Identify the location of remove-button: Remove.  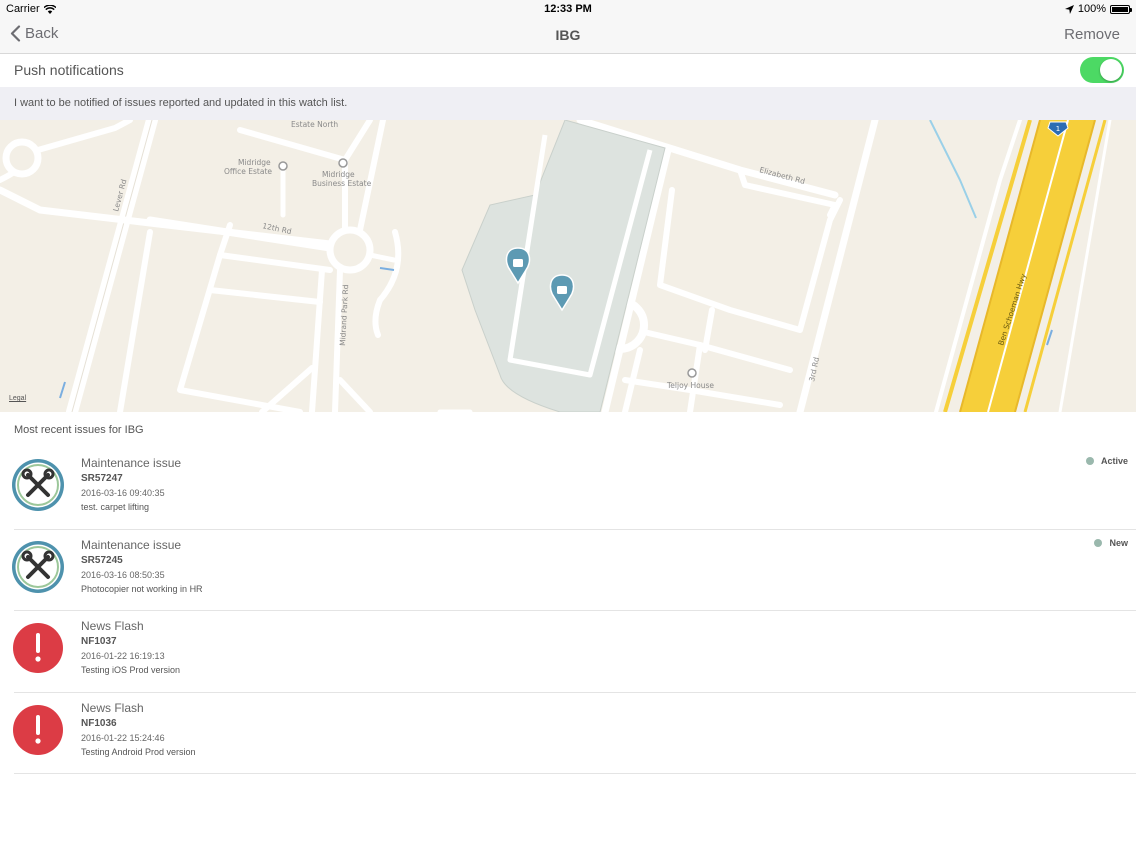
(1092, 34).